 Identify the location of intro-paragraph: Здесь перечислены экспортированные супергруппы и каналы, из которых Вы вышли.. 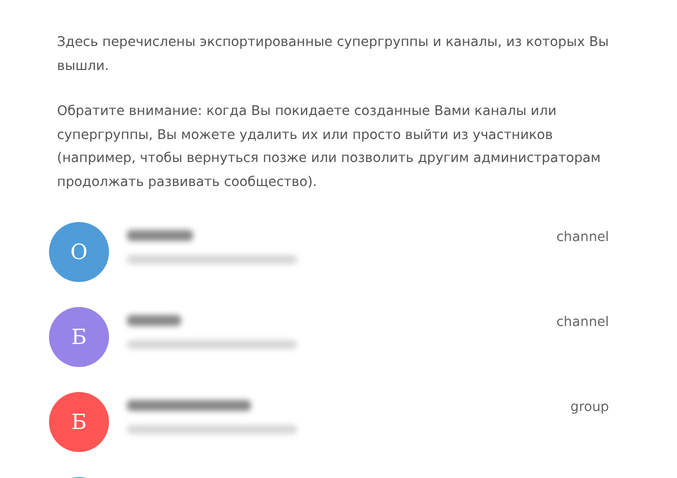
(333, 55).